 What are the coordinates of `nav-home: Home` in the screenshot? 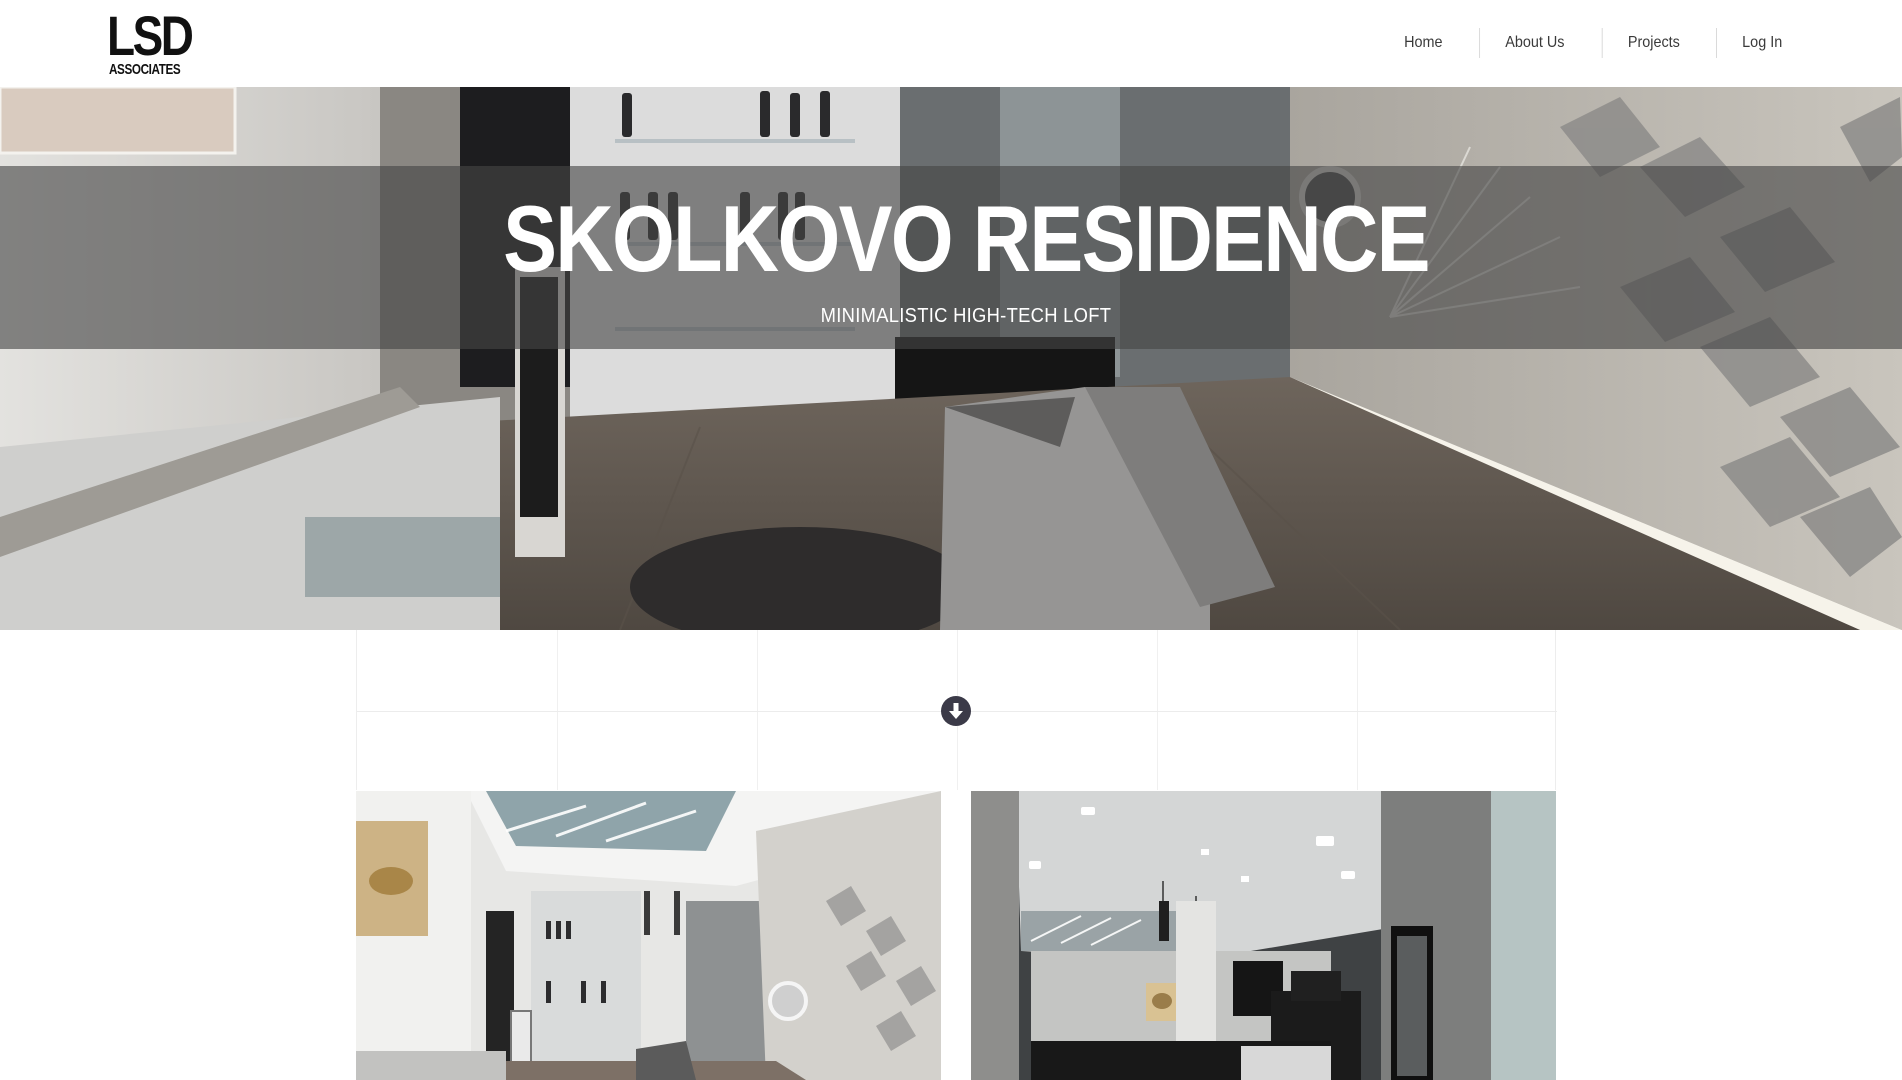 It's located at (1423, 43).